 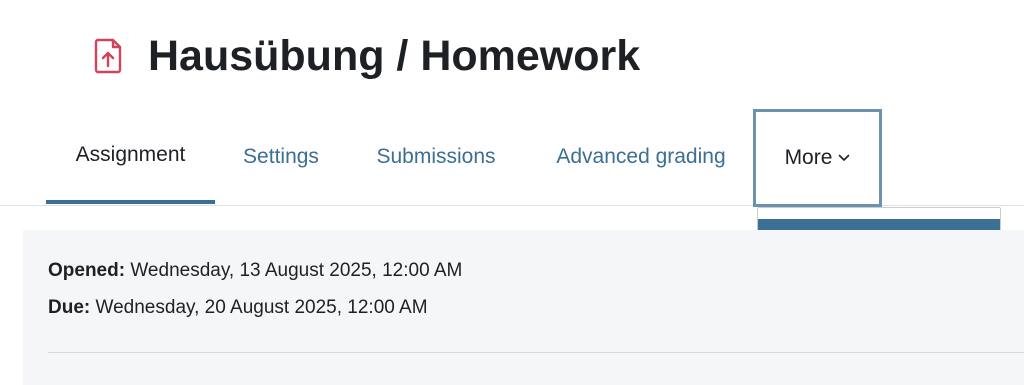 What do you see at coordinates (109, 56) in the screenshot?
I see `file-upload-icon` at bounding box center [109, 56].